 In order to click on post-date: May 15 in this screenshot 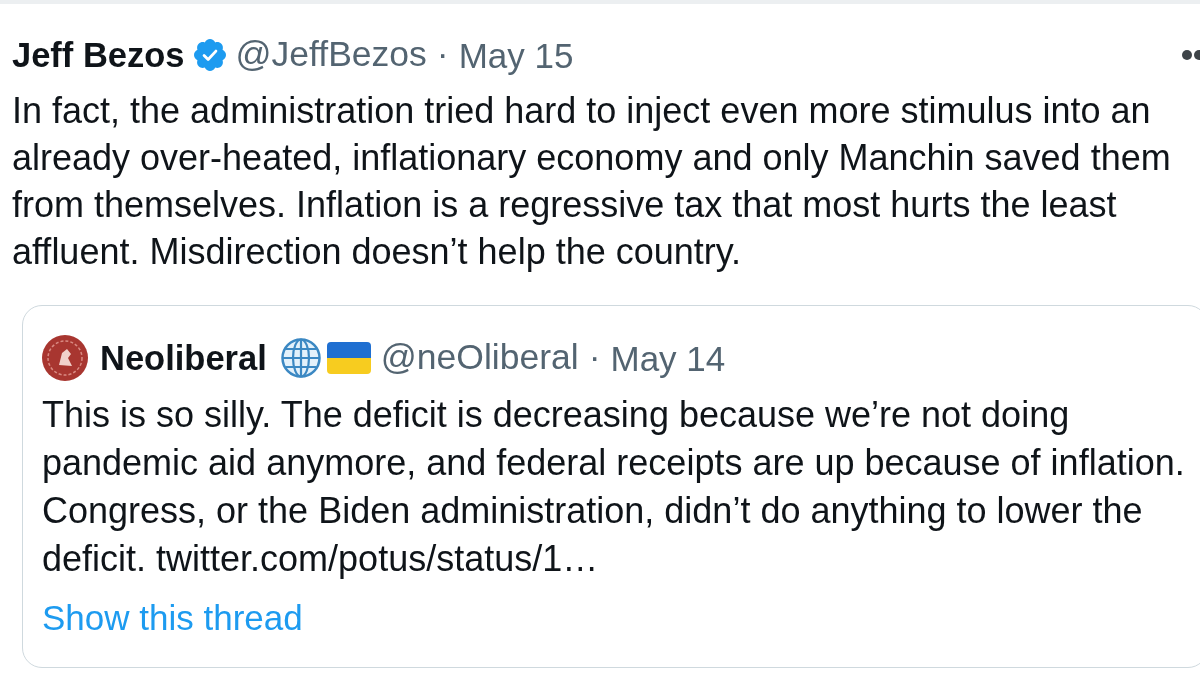, I will do `click(516, 55)`.